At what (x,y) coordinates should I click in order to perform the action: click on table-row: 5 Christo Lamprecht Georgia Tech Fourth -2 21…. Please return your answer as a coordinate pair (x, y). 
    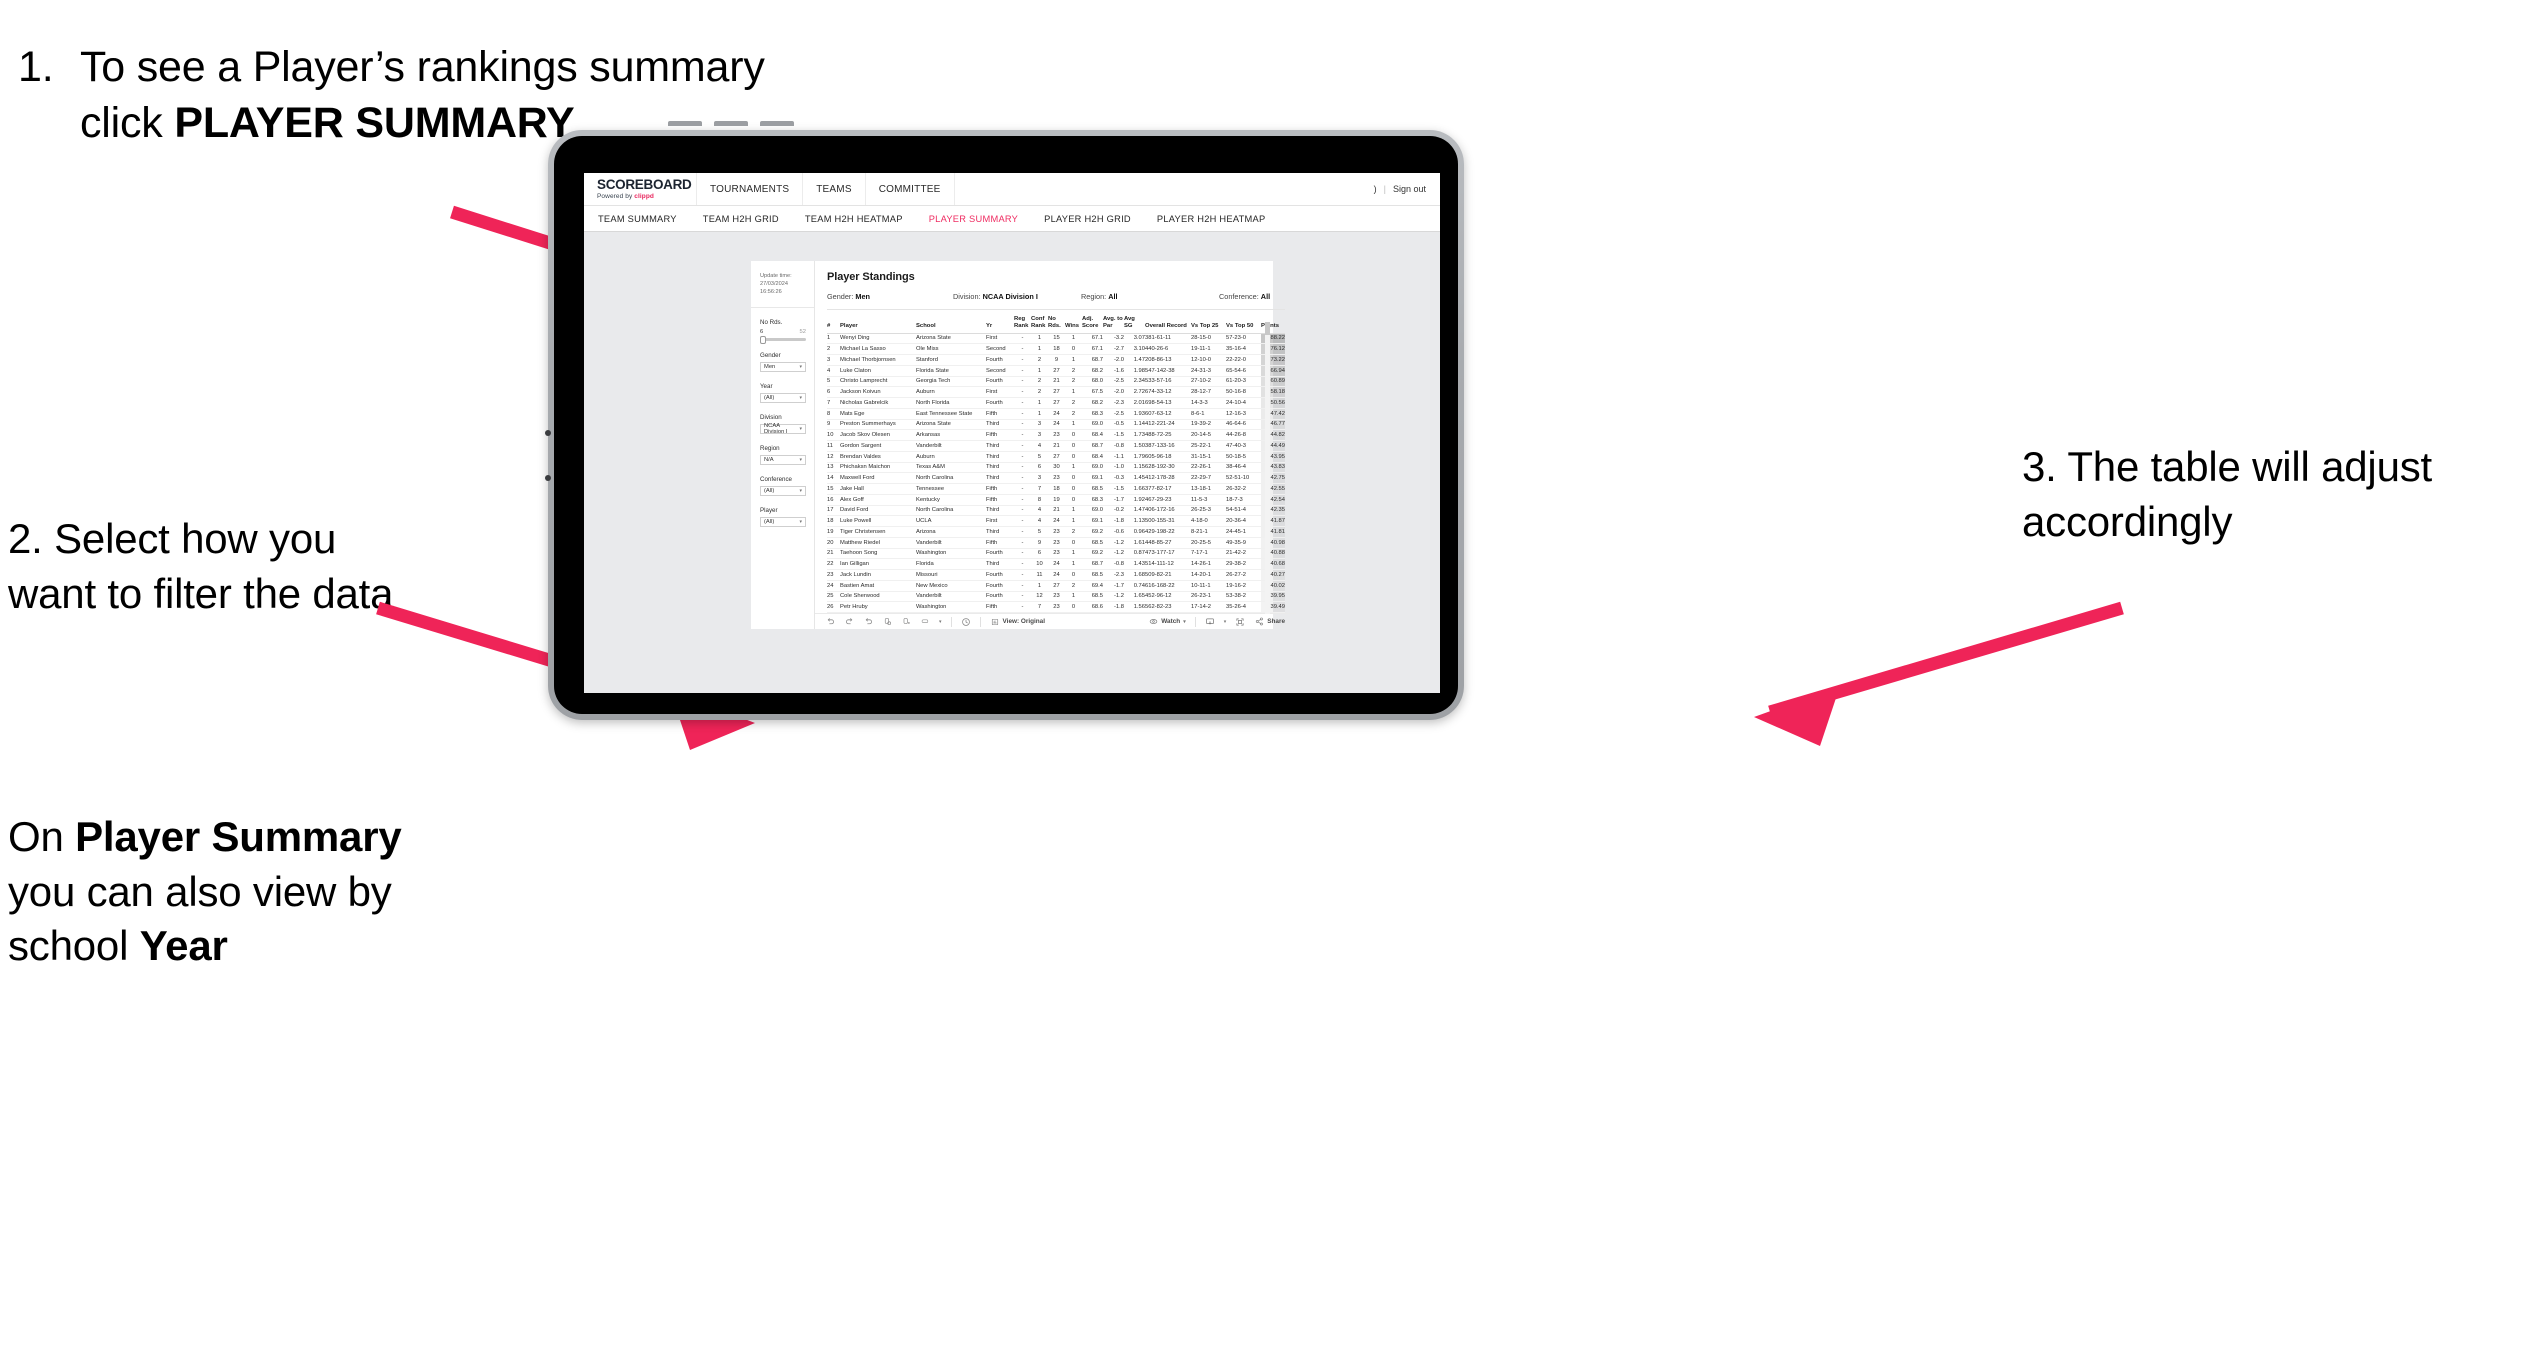
    Looking at the image, I should click on (1056, 382).